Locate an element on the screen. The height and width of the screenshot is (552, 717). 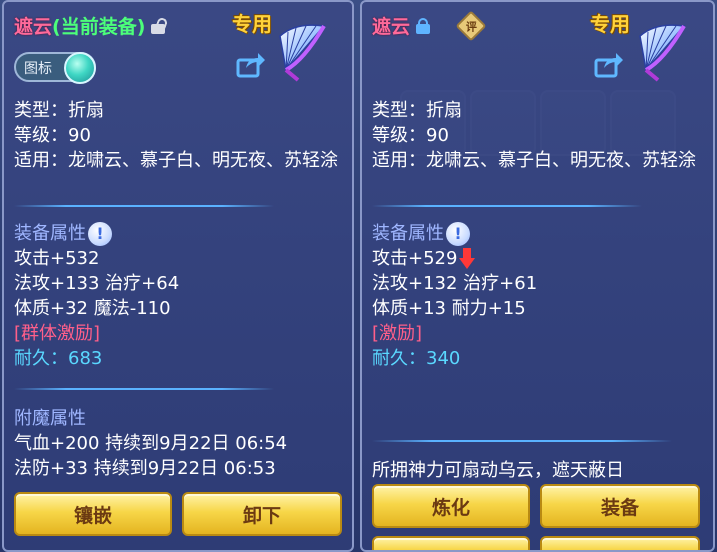
durability-line: 耐久：340 is located at coordinates (454, 358).